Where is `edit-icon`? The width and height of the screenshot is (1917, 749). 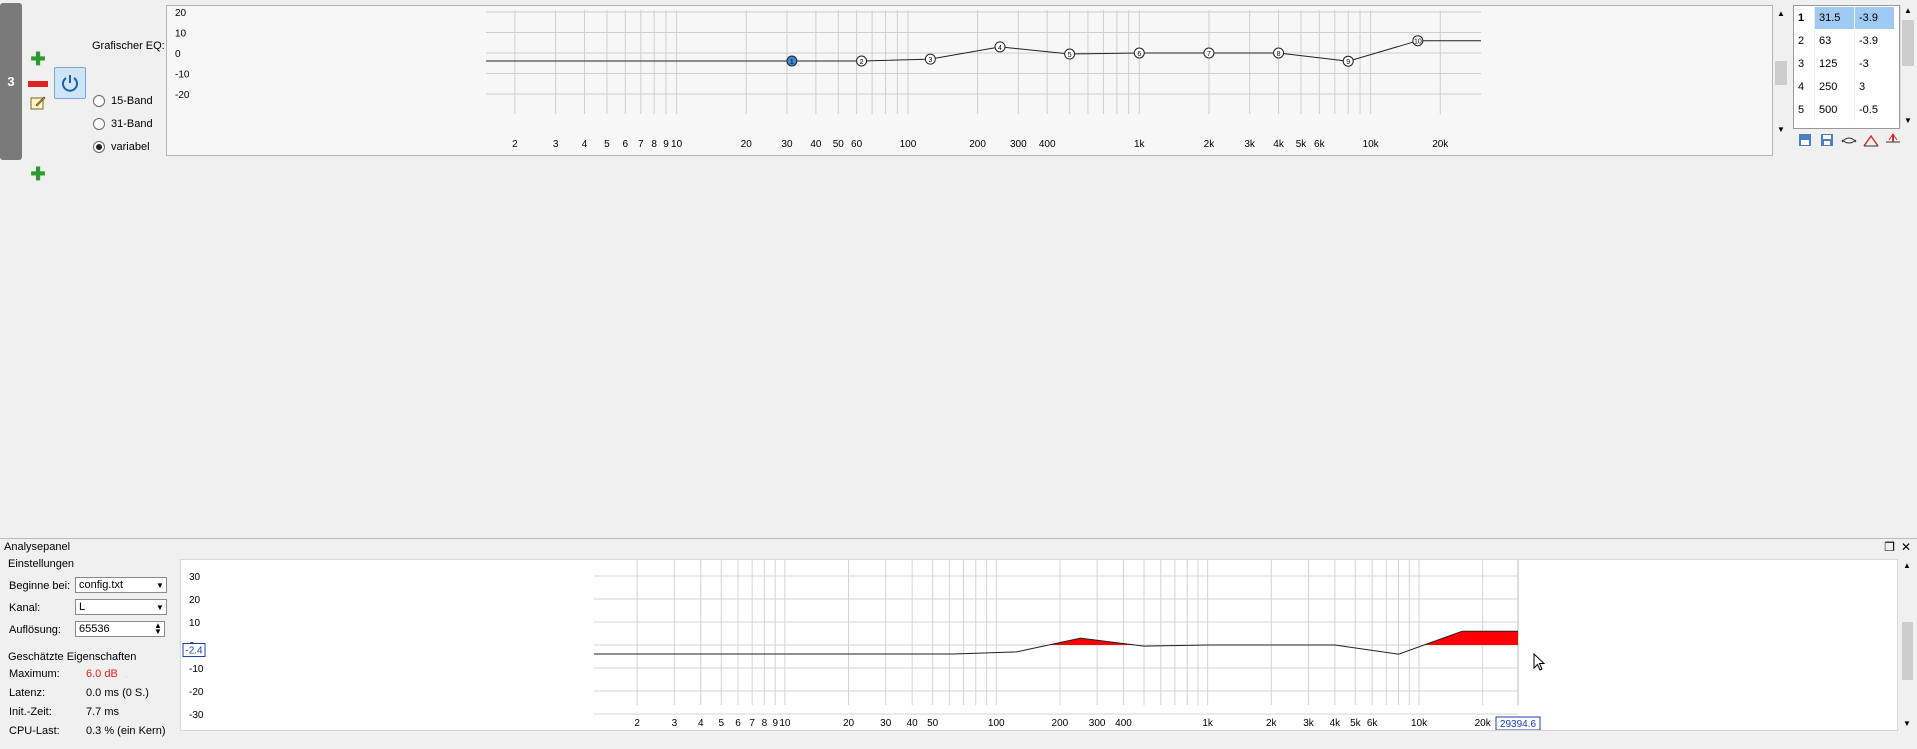 edit-icon is located at coordinates (38, 103).